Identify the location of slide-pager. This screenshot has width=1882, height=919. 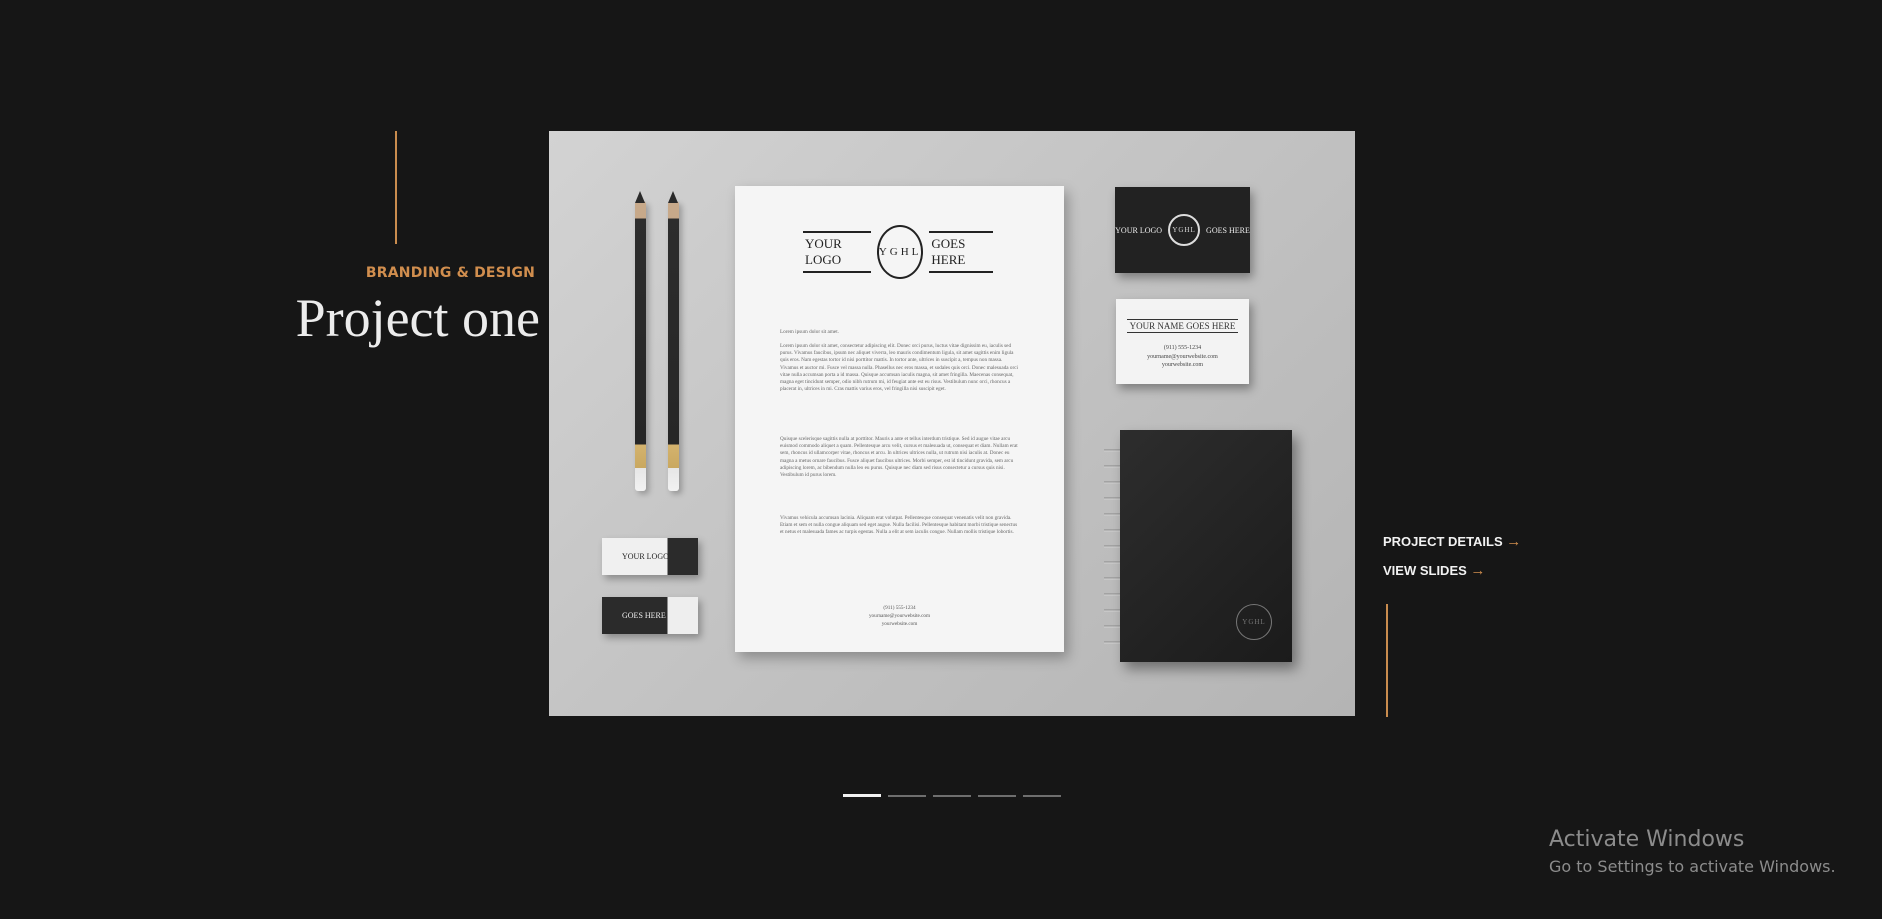
(952, 795).